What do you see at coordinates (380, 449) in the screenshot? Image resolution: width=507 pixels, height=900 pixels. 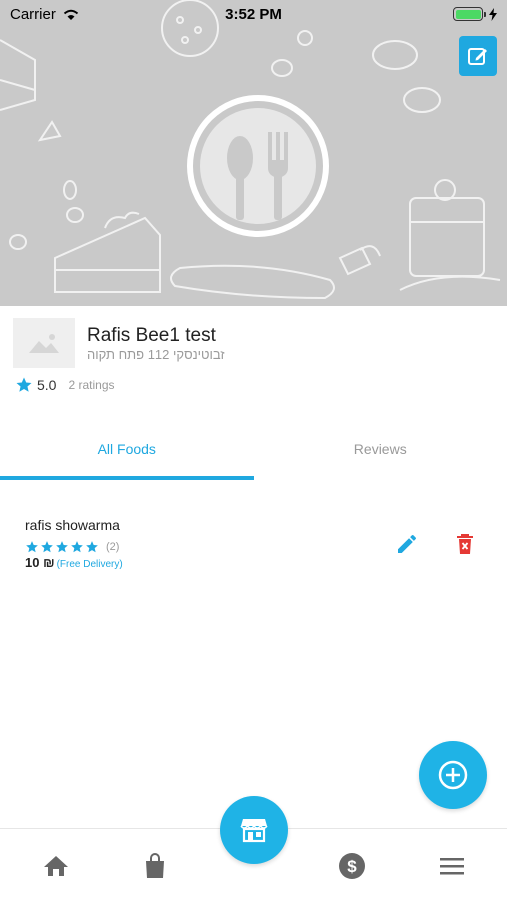 I see `tab-reviews-label: Reviews` at bounding box center [380, 449].